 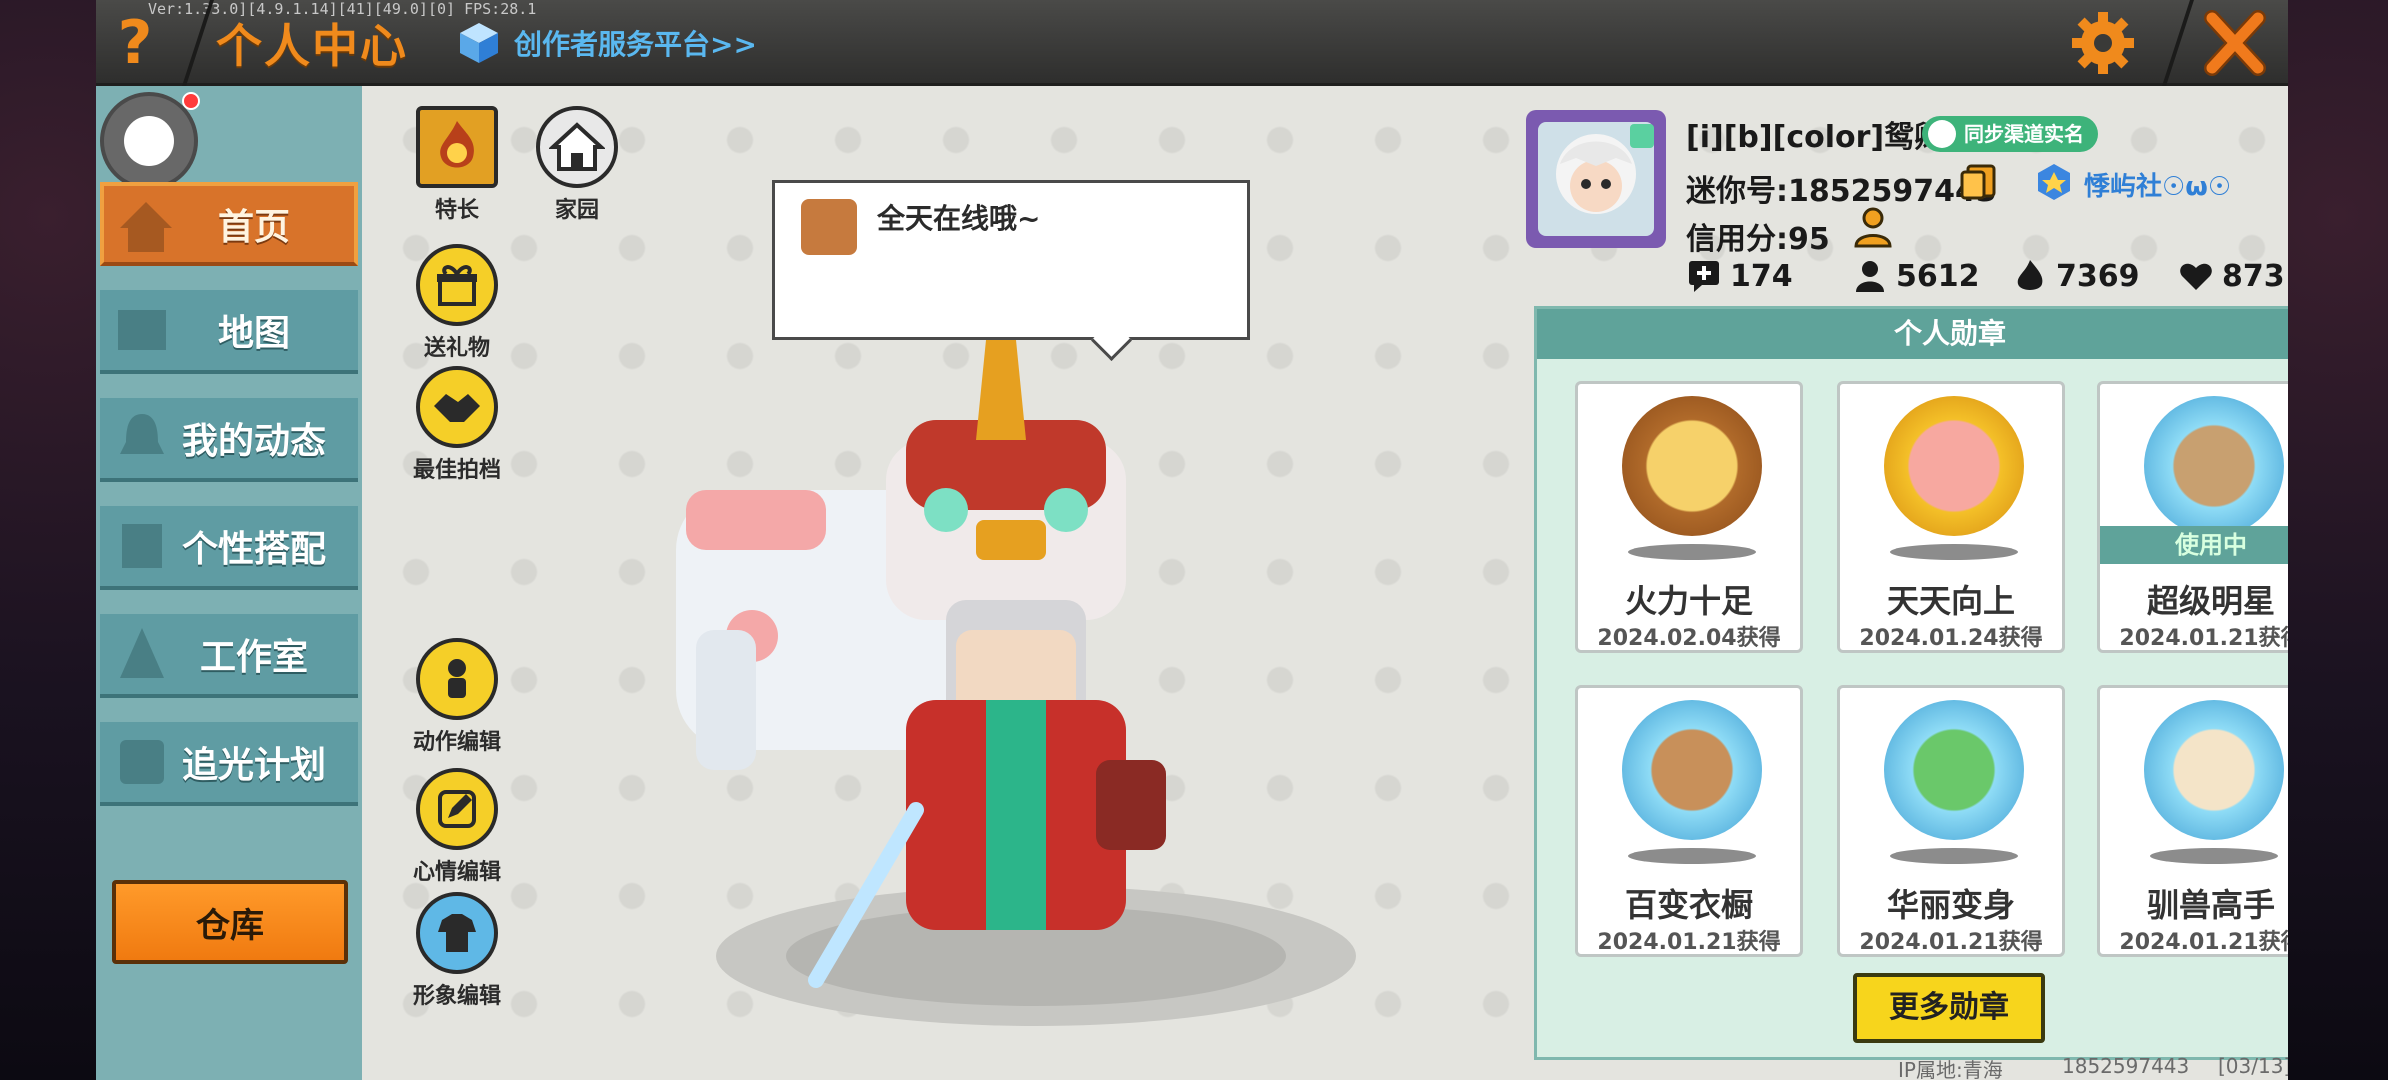 I want to click on homeland-label: 家园, so click(x=576, y=210).